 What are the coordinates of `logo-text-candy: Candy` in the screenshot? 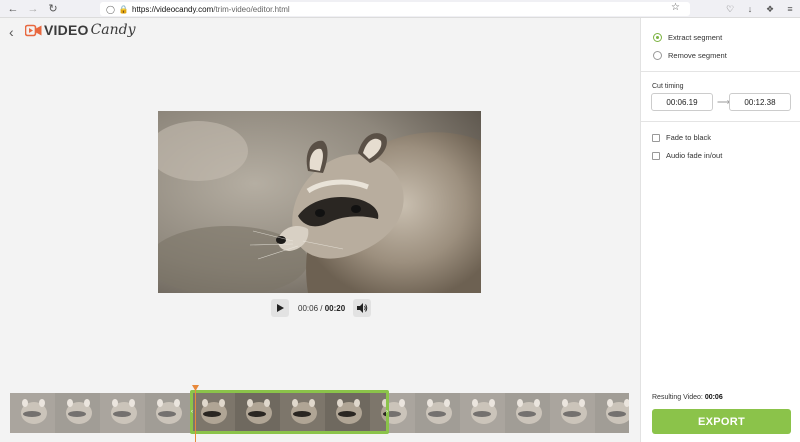 It's located at (113, 30).